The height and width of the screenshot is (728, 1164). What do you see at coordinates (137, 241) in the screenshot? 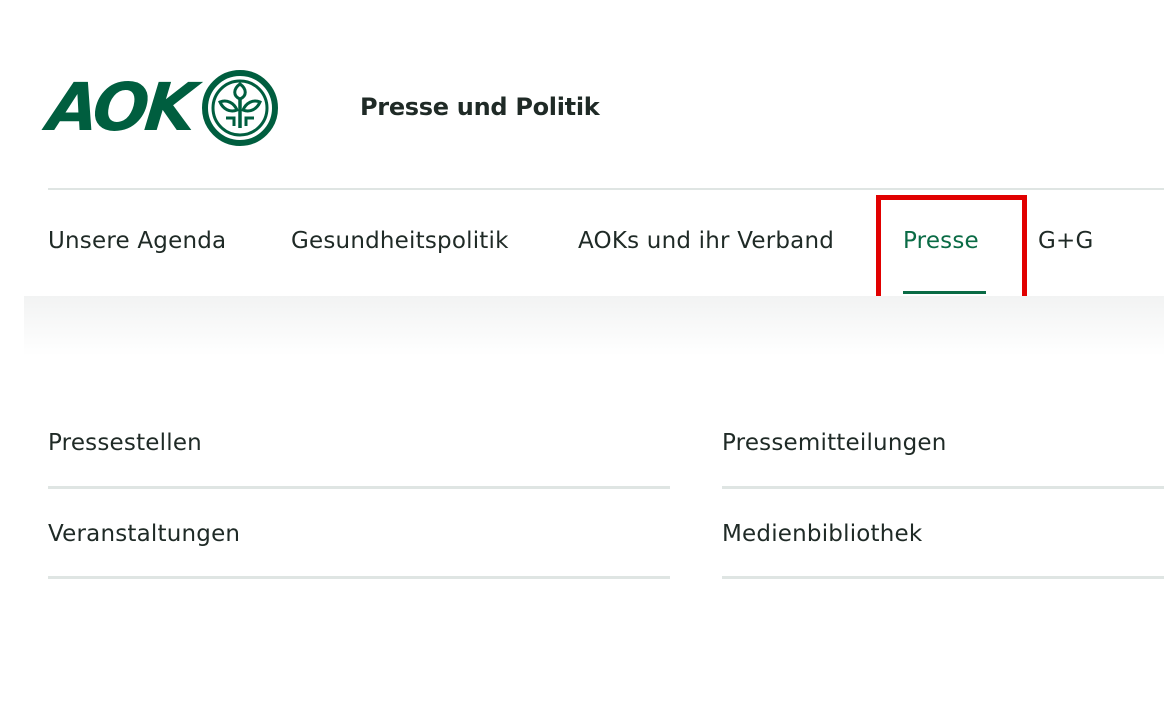
I see `nav-item-unsere-agenda: Unsere Agenda` at bounding box center [137, 241].